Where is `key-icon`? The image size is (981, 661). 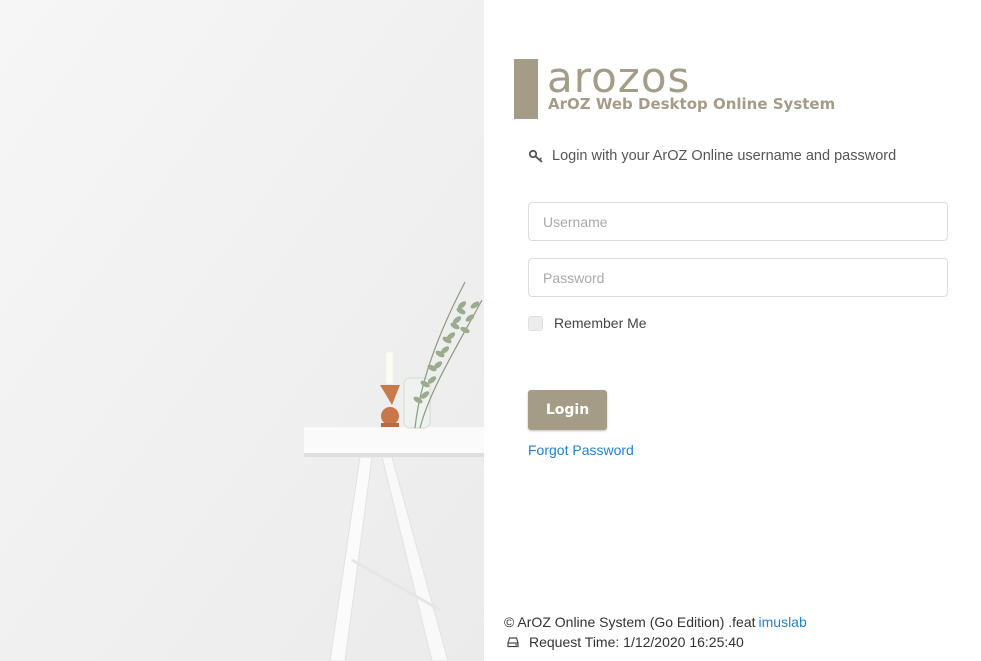 key-icon is located at coordinates (535, 156).